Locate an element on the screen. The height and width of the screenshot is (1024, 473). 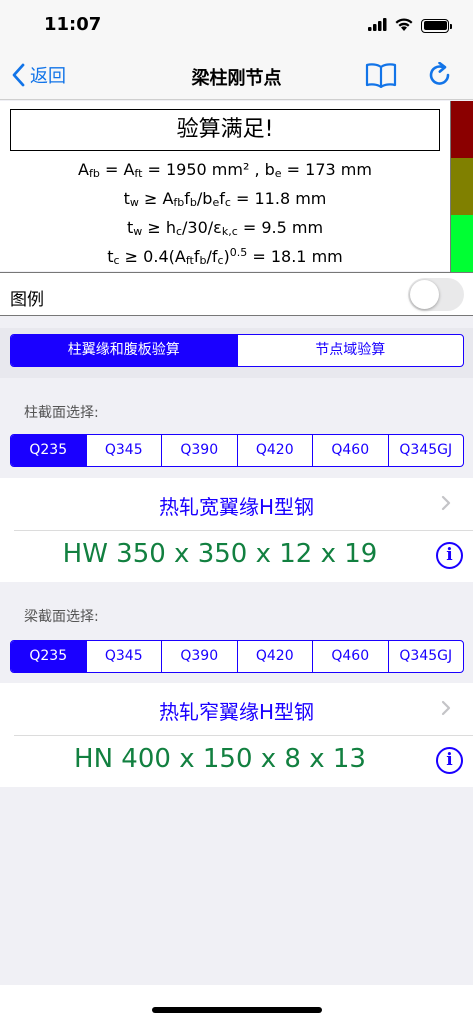
column-type-row: 热轧宽翼缘H型钢 is located at coordinates (236, 504).